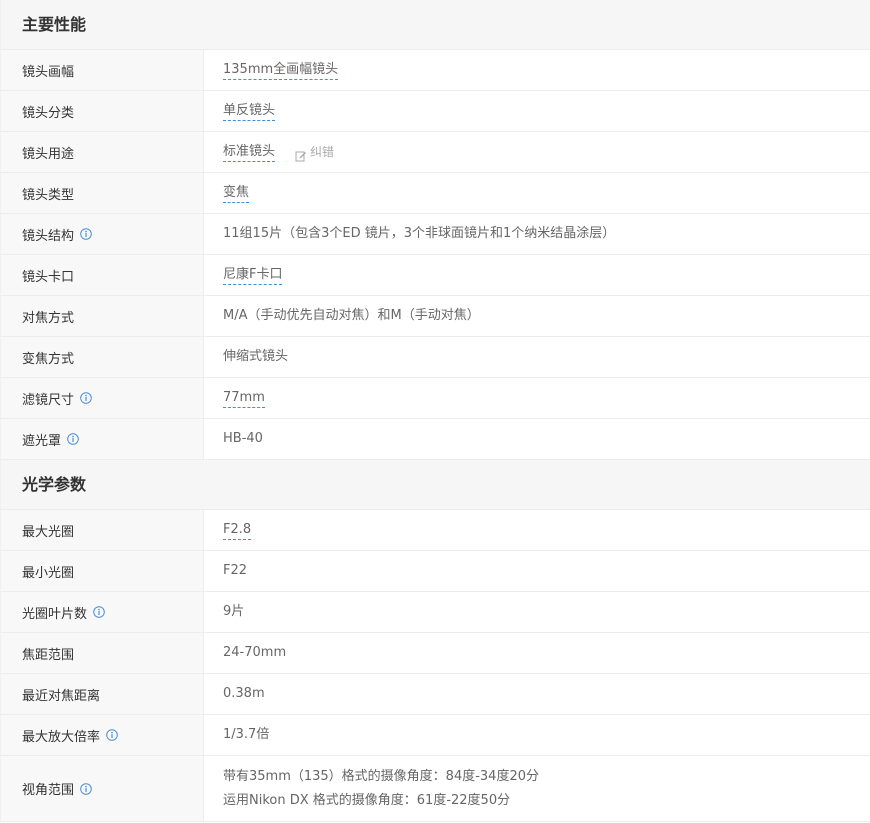 This screenshot has height=823, width=870. What do you see at coordinates (102, 111) in the screenshot?
I see `spec-label-cell: 镜头分类` at bounding box center [102, 111].